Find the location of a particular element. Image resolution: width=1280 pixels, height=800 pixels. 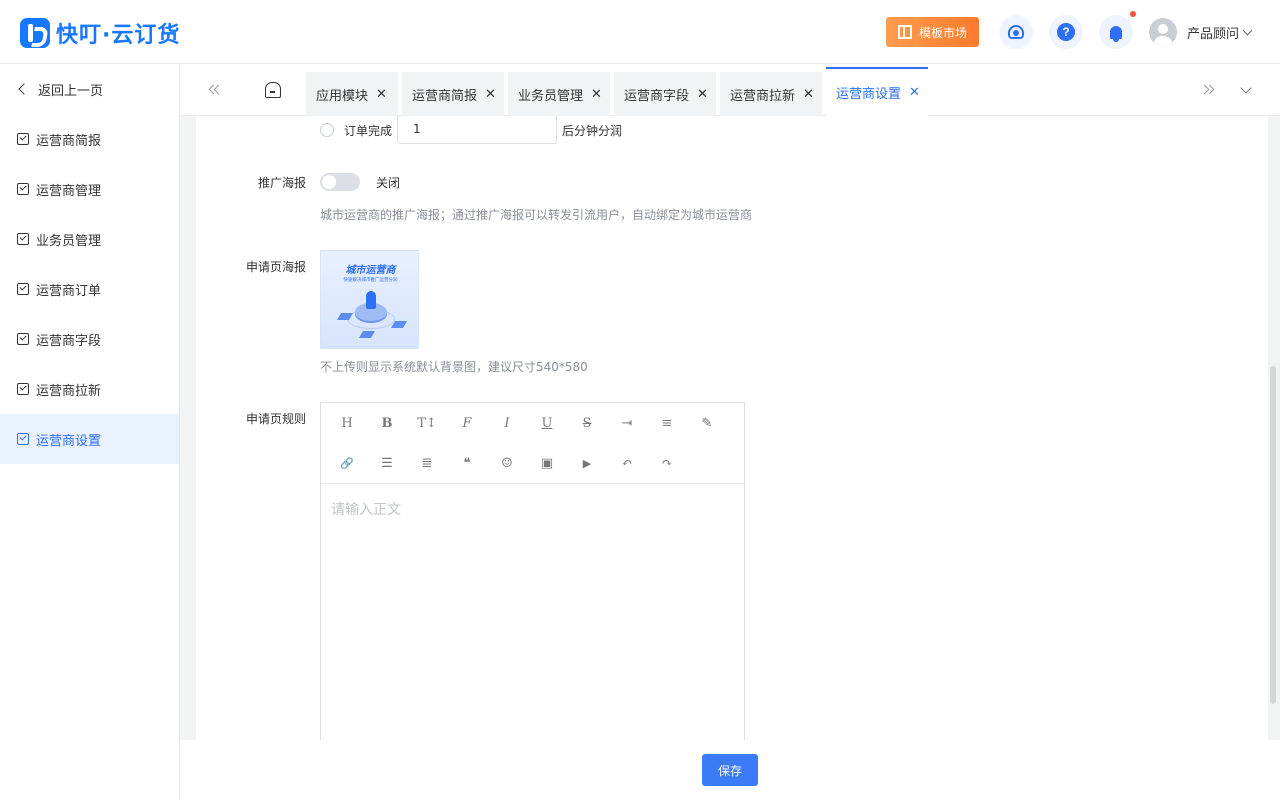

promo-poster-toggle is located at coordinates (340, 182).